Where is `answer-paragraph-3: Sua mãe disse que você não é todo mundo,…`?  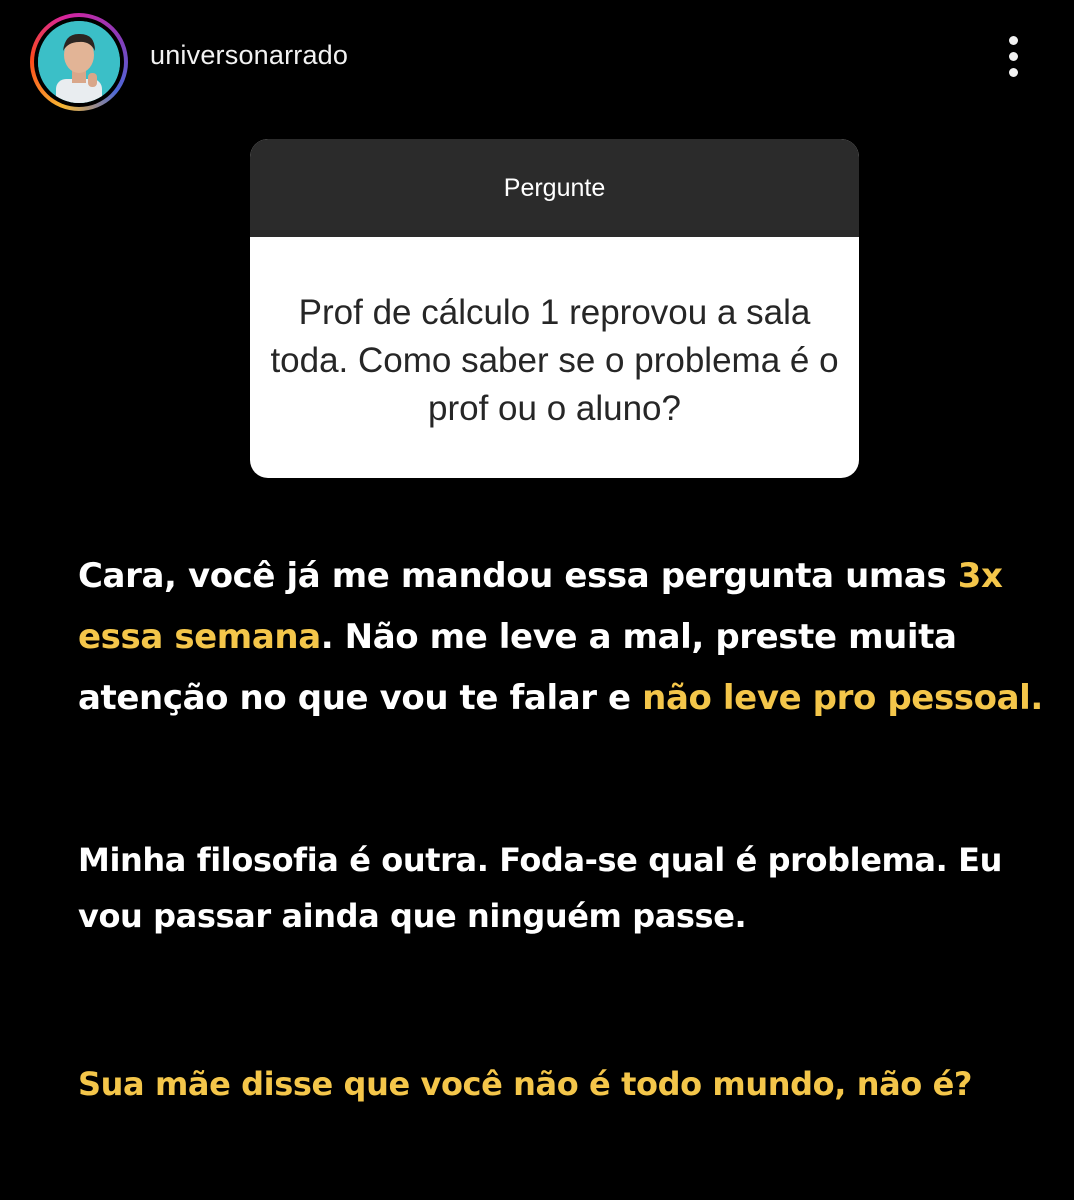 answer-paragraph-3: Sua mãe disse que você não é todo mundo,… is located at coordinates (525, 1084).